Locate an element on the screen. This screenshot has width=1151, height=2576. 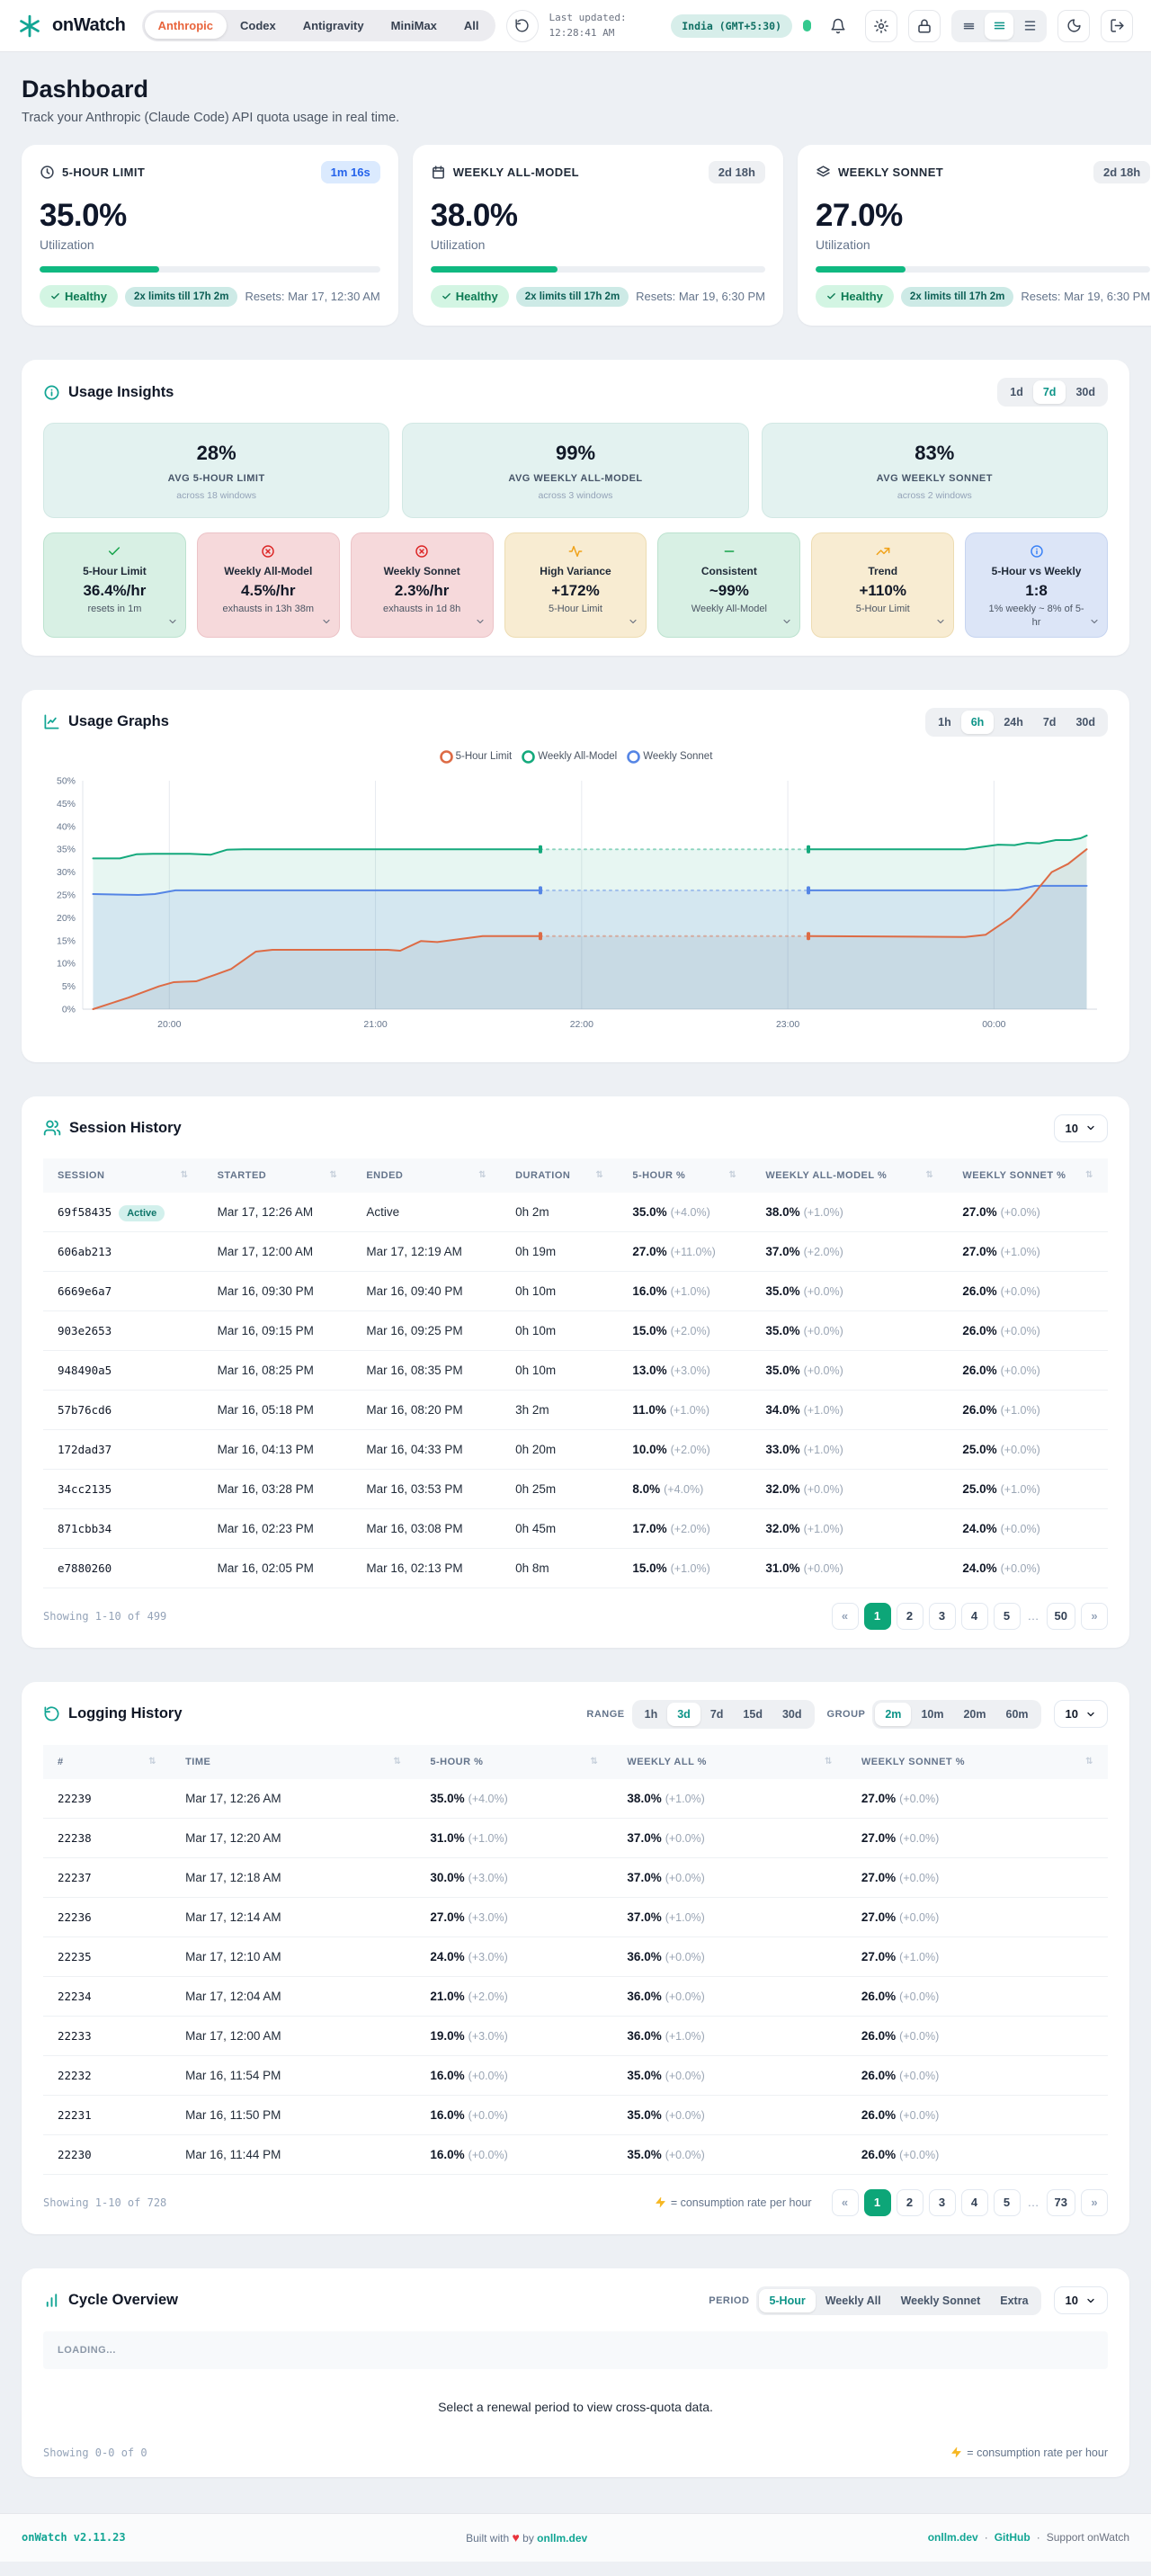
sessions-col-5-hour-: 5-HOUR % ⇅ is located at coordinates (685, 1175).